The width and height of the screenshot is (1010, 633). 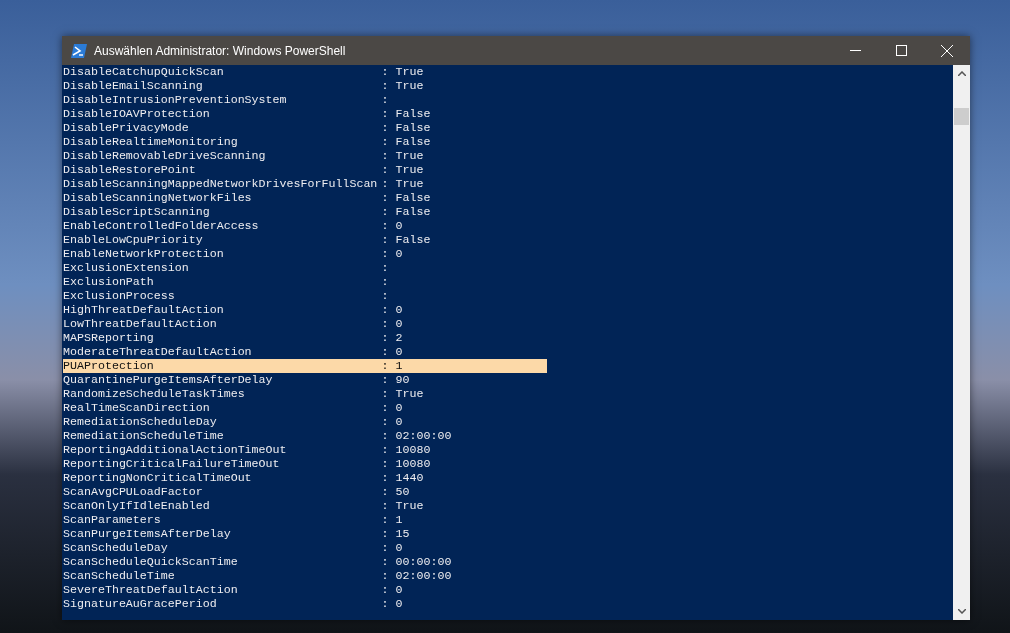 What do you see at coordinates (243, 72) in the screenshot?
I see `console-line: DisableCatchupQuickScan : True` at bounding box center [243, 72].